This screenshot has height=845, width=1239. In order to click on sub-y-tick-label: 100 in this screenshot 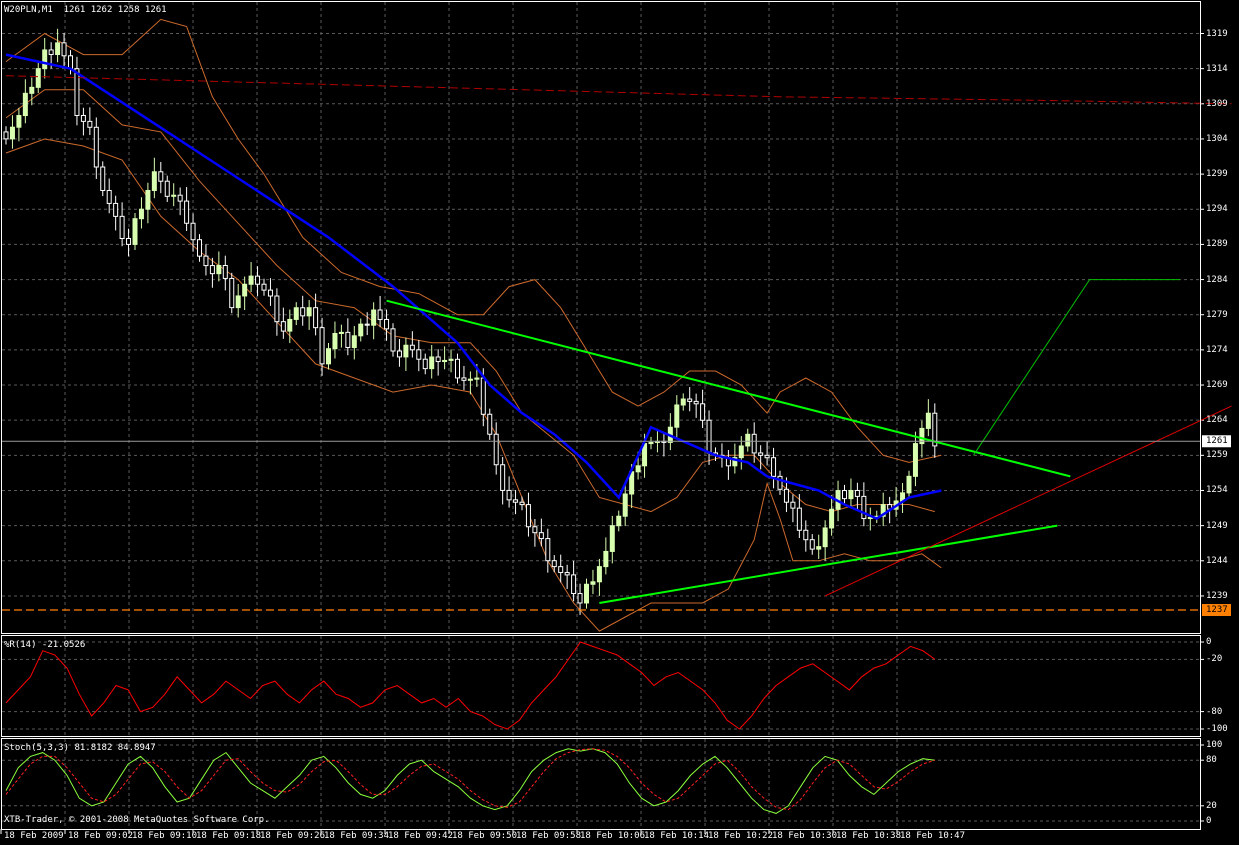, I will do `click(1214, 745)`.